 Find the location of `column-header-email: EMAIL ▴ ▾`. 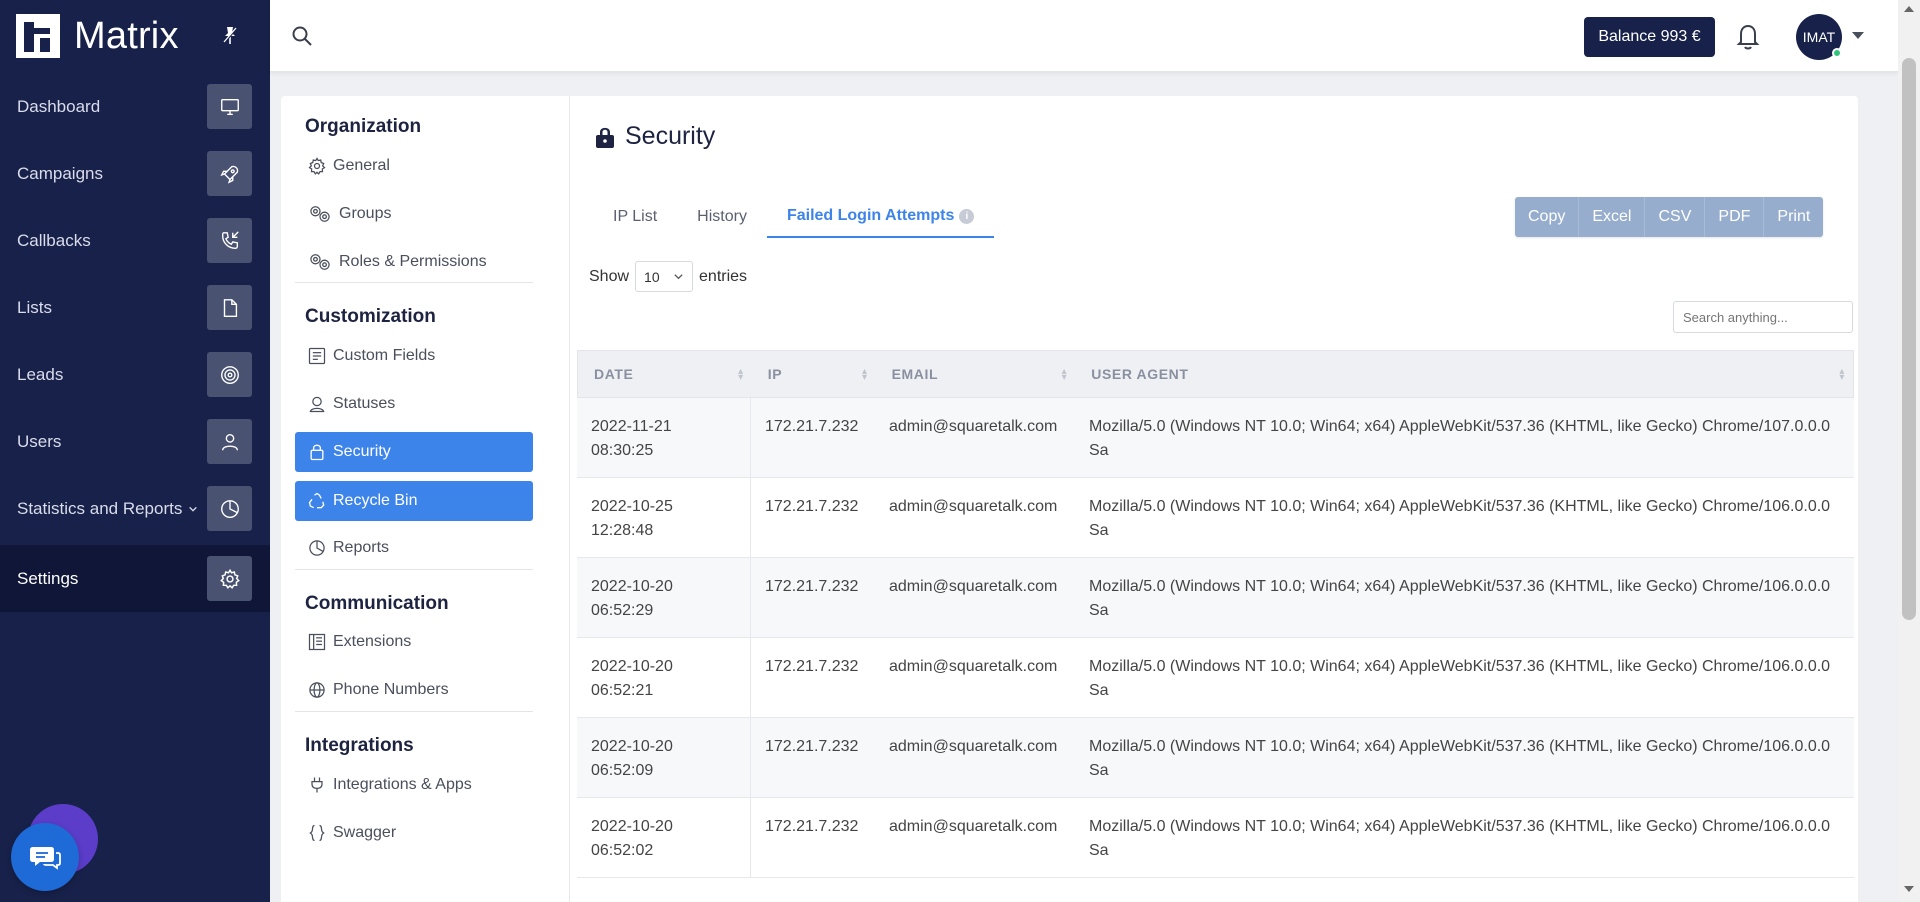

column-header-email: EMAIL ▴ ▾ is located at coordinates (976, 374).